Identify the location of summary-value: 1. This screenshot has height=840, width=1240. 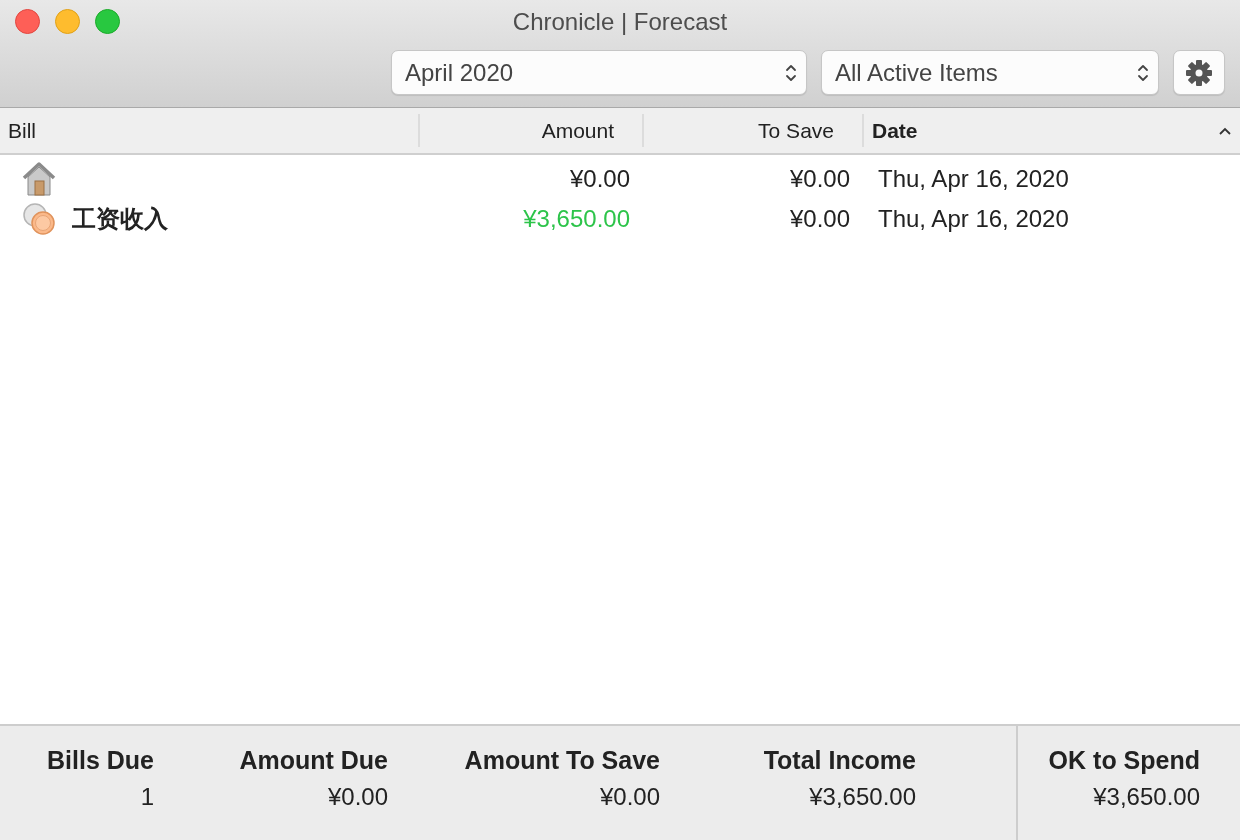
(147, 797).